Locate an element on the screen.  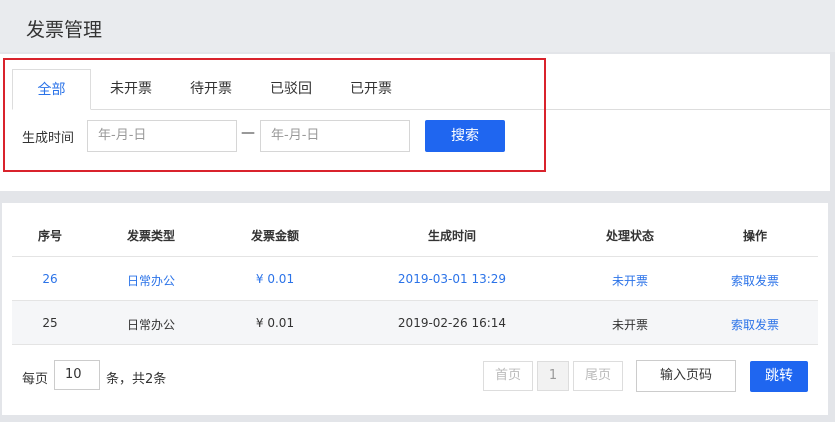
column-header-status: 处理状态 is located at coordinates (629, 236).